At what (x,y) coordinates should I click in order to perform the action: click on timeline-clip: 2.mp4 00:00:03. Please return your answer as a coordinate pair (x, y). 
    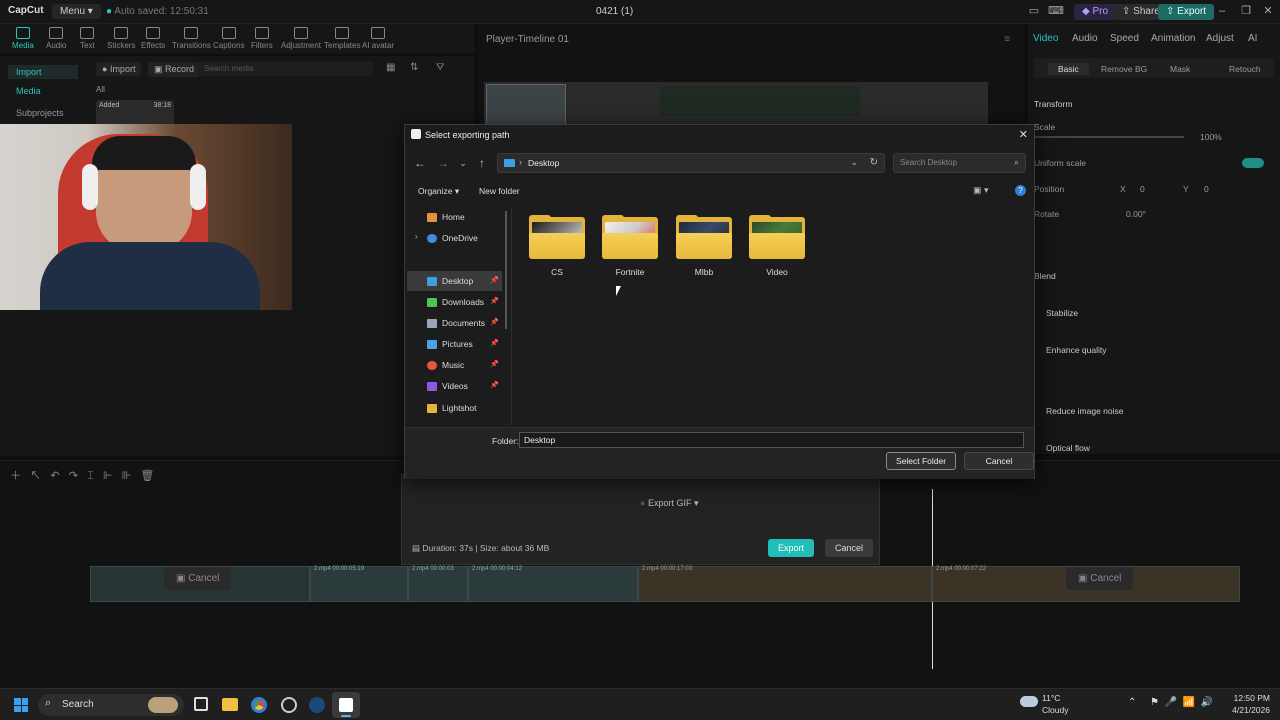
    Looking at the image, I should click on (438, 584).